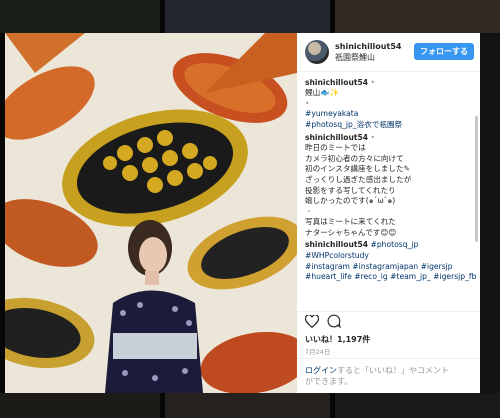 Image resolution: width=500 pixels, height=418 pixels. What do you see at coordinates (386, 114) in the screenshot?
I see `hashtag: #yumeyakata` at bounding box center [386, 114].